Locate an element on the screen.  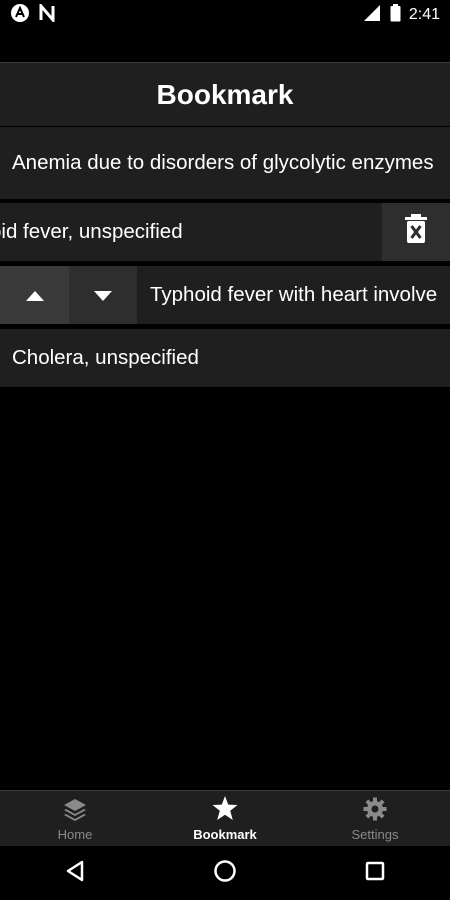
n-icon is located at coordinates (47, 13).